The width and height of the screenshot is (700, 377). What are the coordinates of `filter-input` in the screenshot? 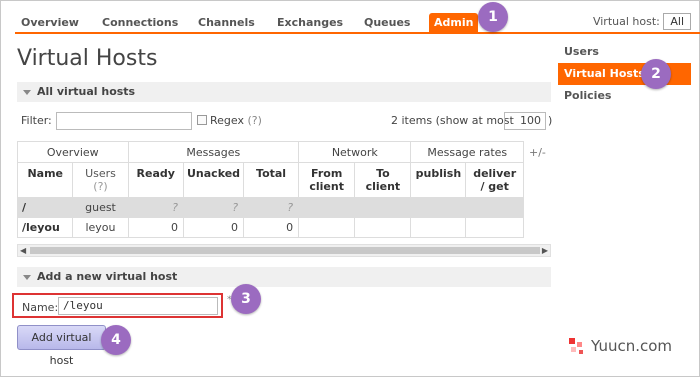 It's located at (124, 121).